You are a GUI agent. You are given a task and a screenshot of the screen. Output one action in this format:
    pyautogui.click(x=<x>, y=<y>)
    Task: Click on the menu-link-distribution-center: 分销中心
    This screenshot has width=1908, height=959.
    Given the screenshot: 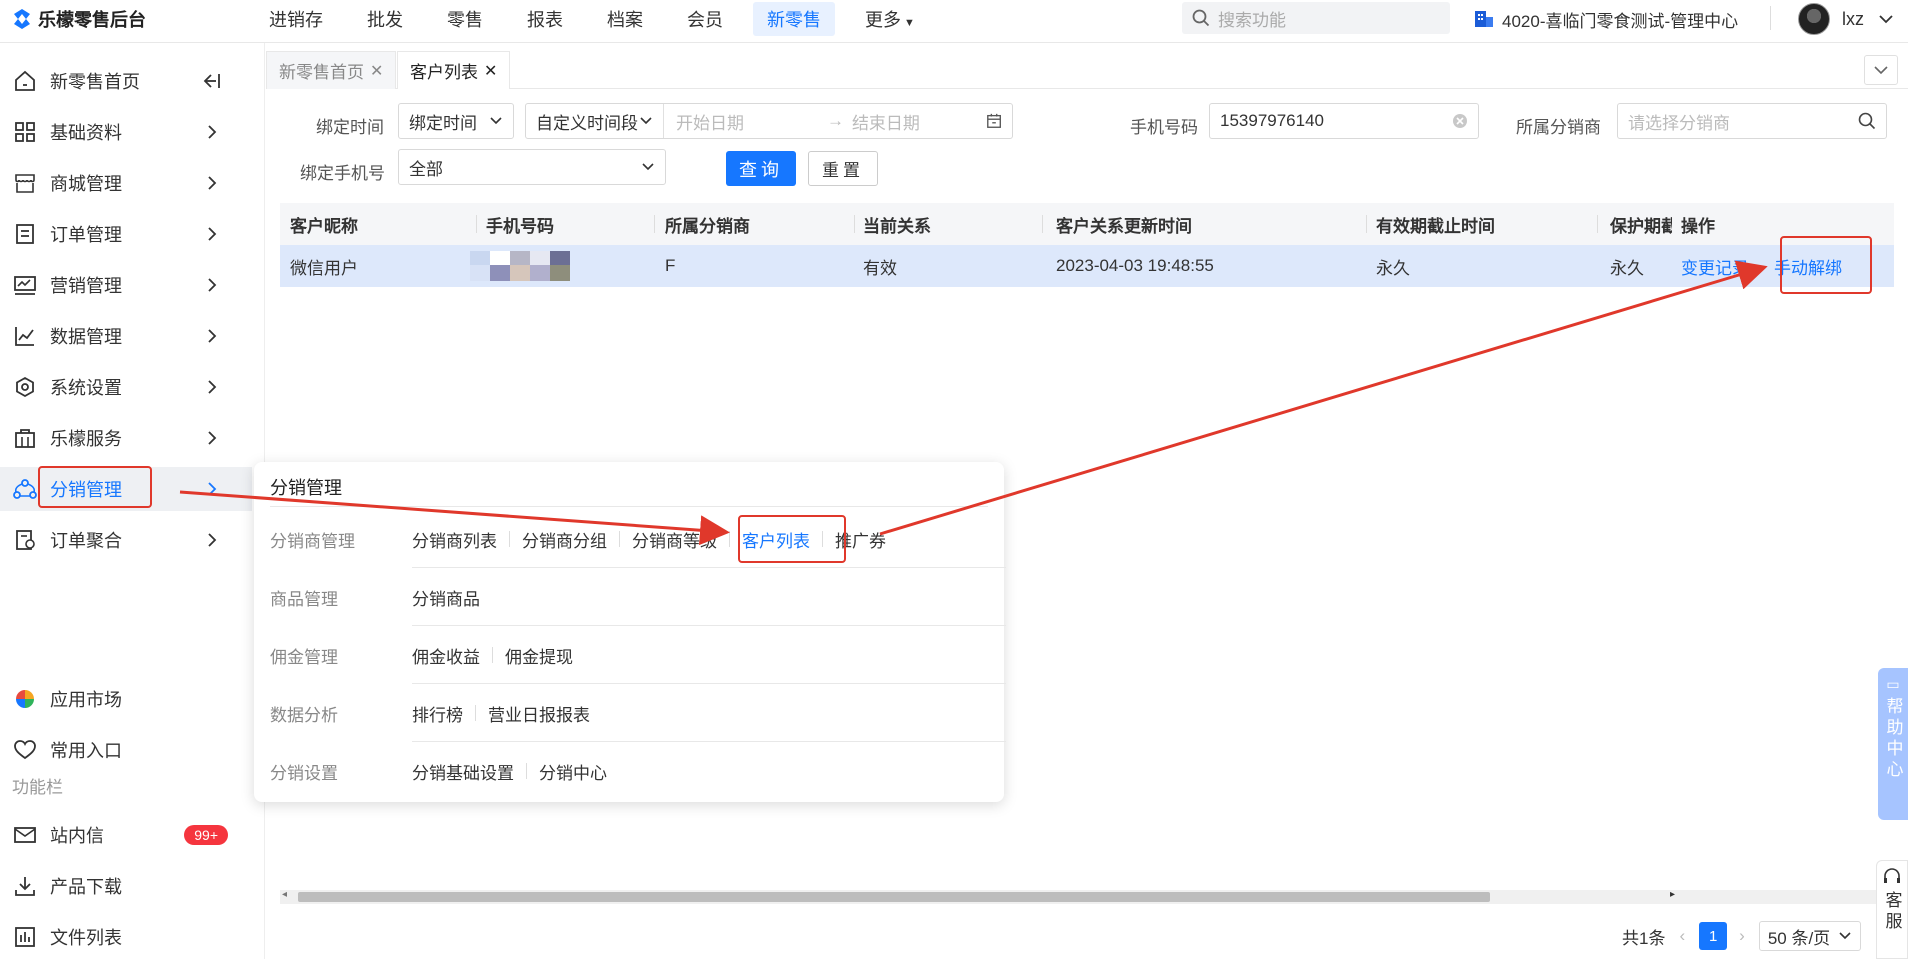 What is the action you would take?
    pyautogui.click(x=573, y=771)
    